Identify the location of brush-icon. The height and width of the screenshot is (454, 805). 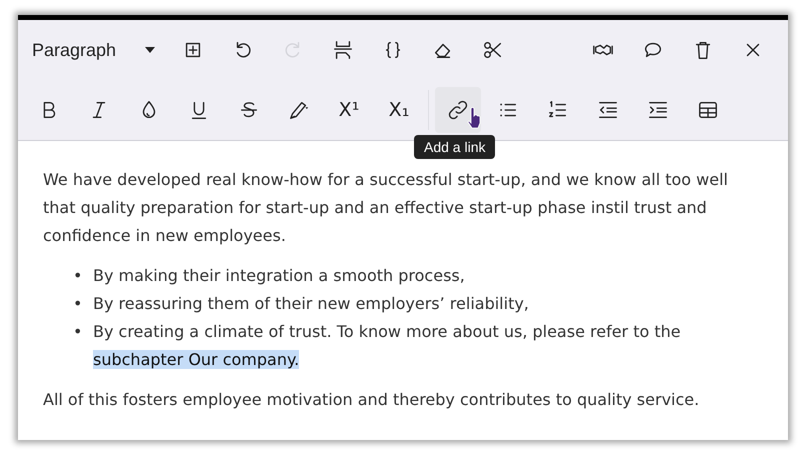
(299, 110).